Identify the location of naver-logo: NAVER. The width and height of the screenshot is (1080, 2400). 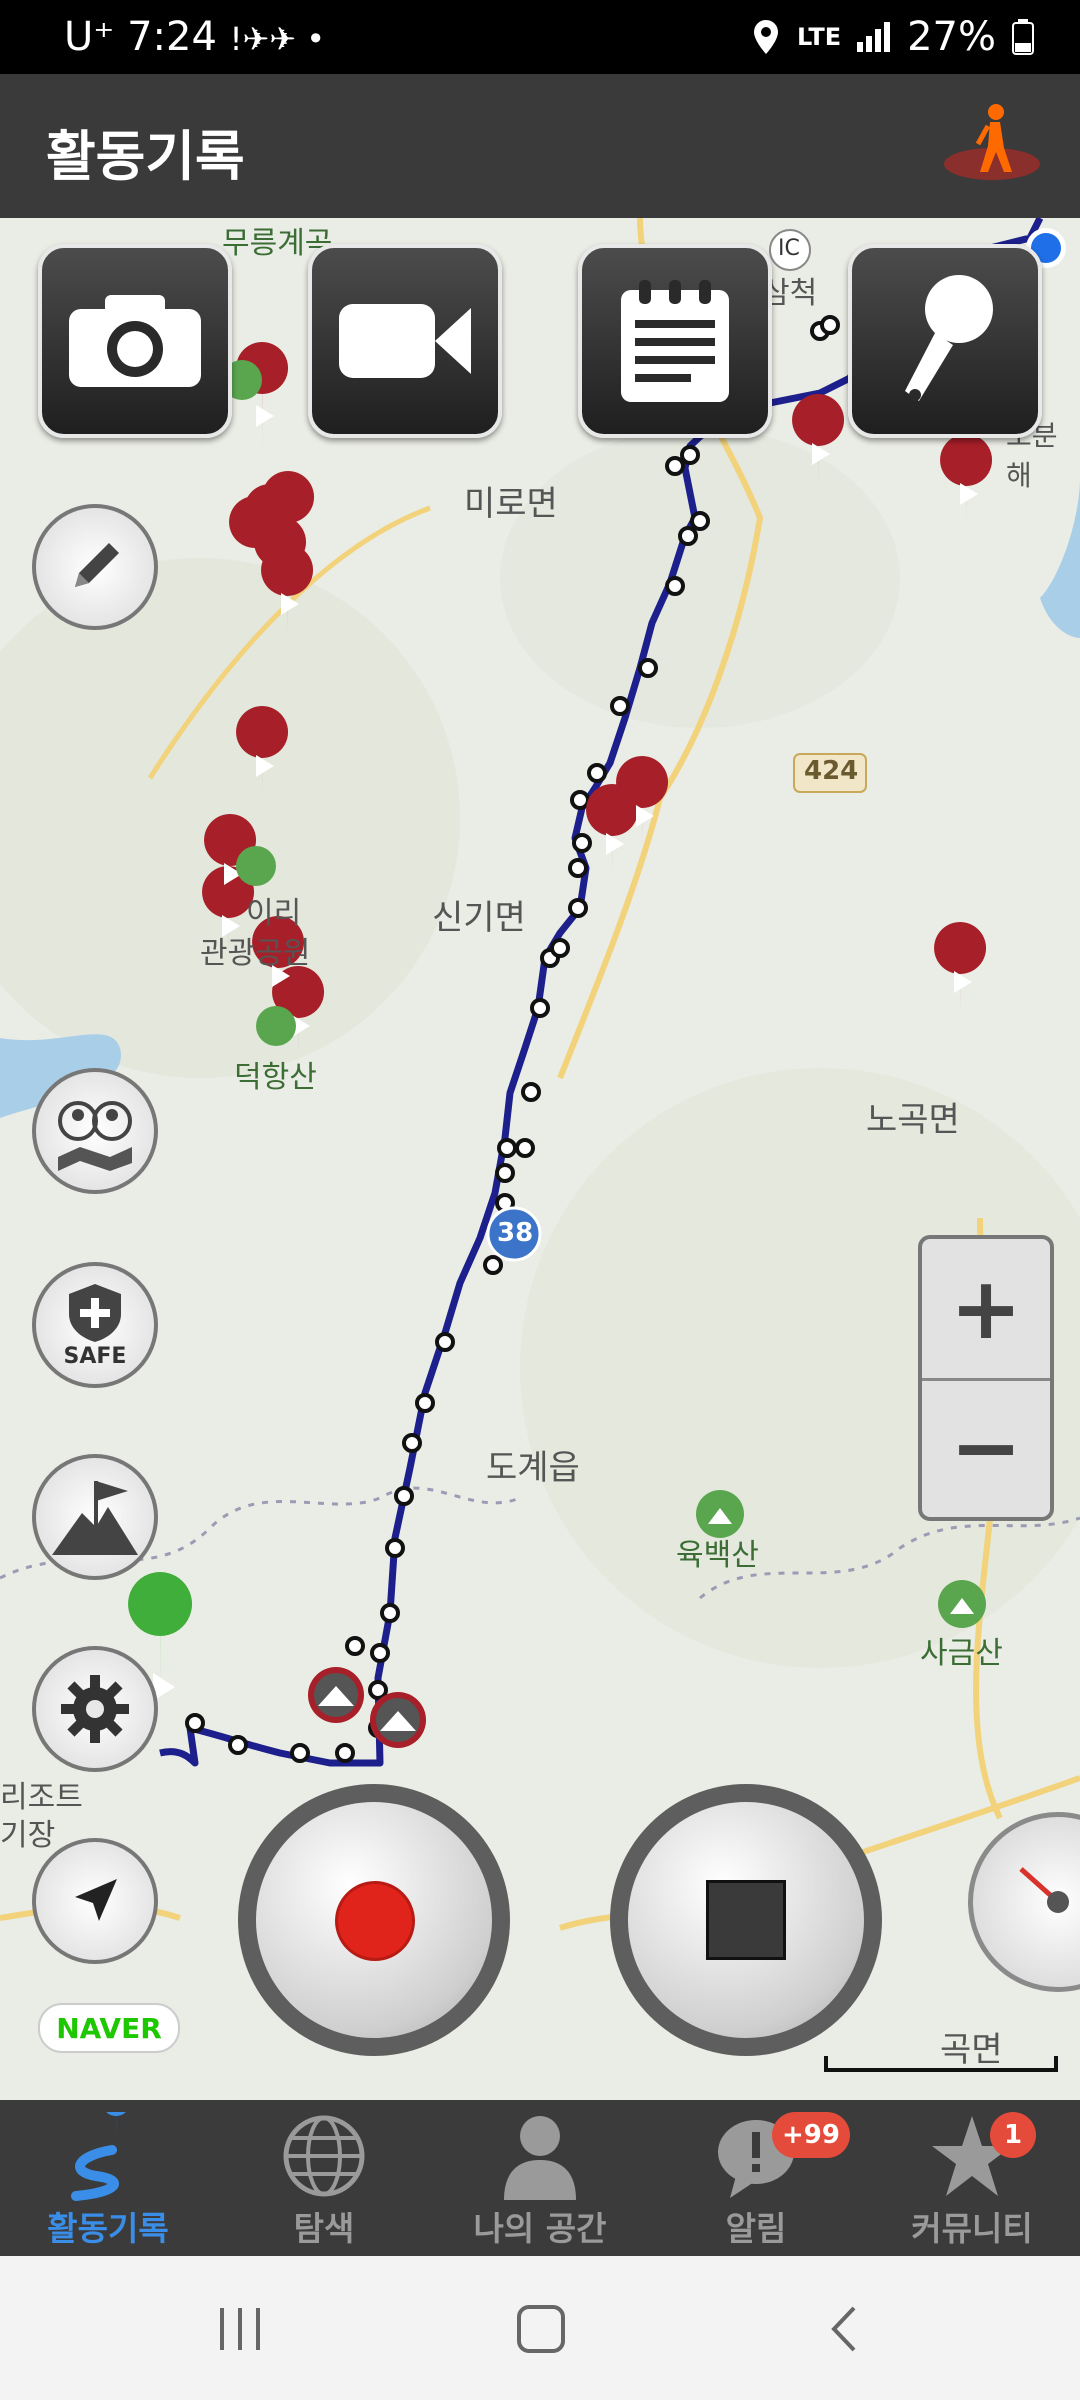
(109, 2028).